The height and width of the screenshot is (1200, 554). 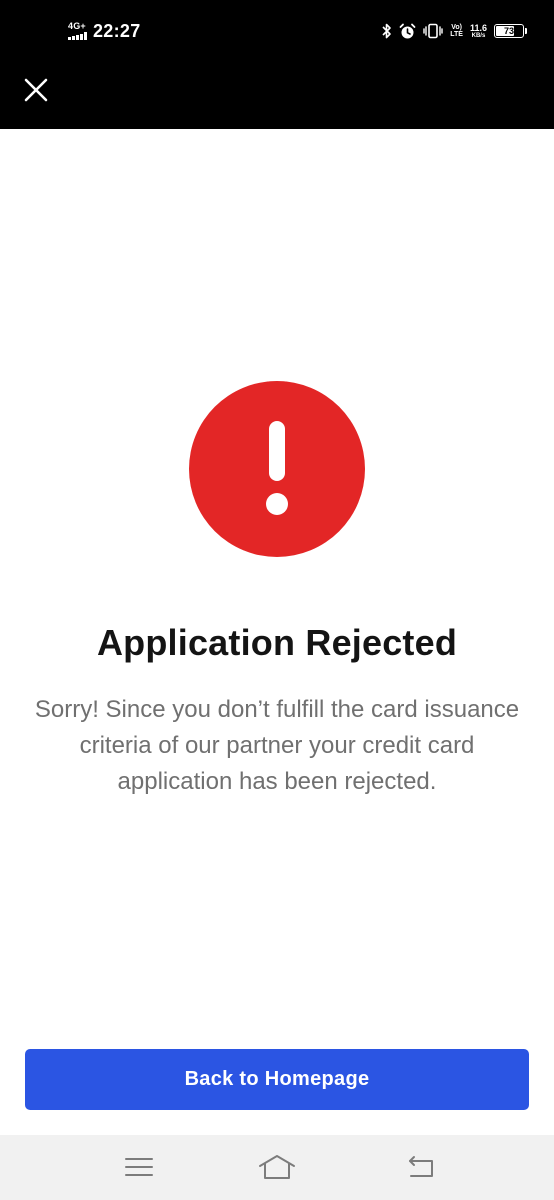 What do you see at coordinates (456, 27) in the screenshot?
I see `volte-top-label: Vo)` at bounding box center [456, 27].